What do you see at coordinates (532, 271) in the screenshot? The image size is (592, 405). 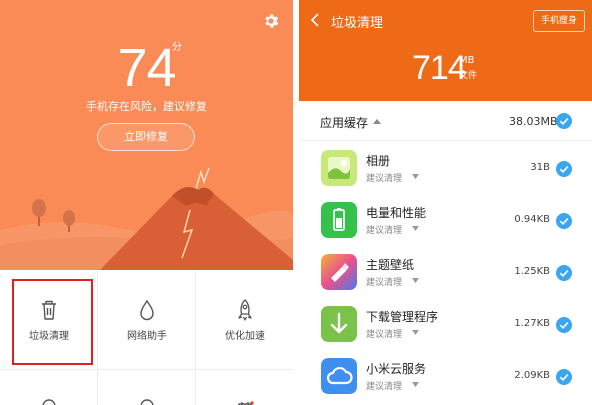 I see `app-cache-size: 1.25KB` at bounding box center [532, 271].